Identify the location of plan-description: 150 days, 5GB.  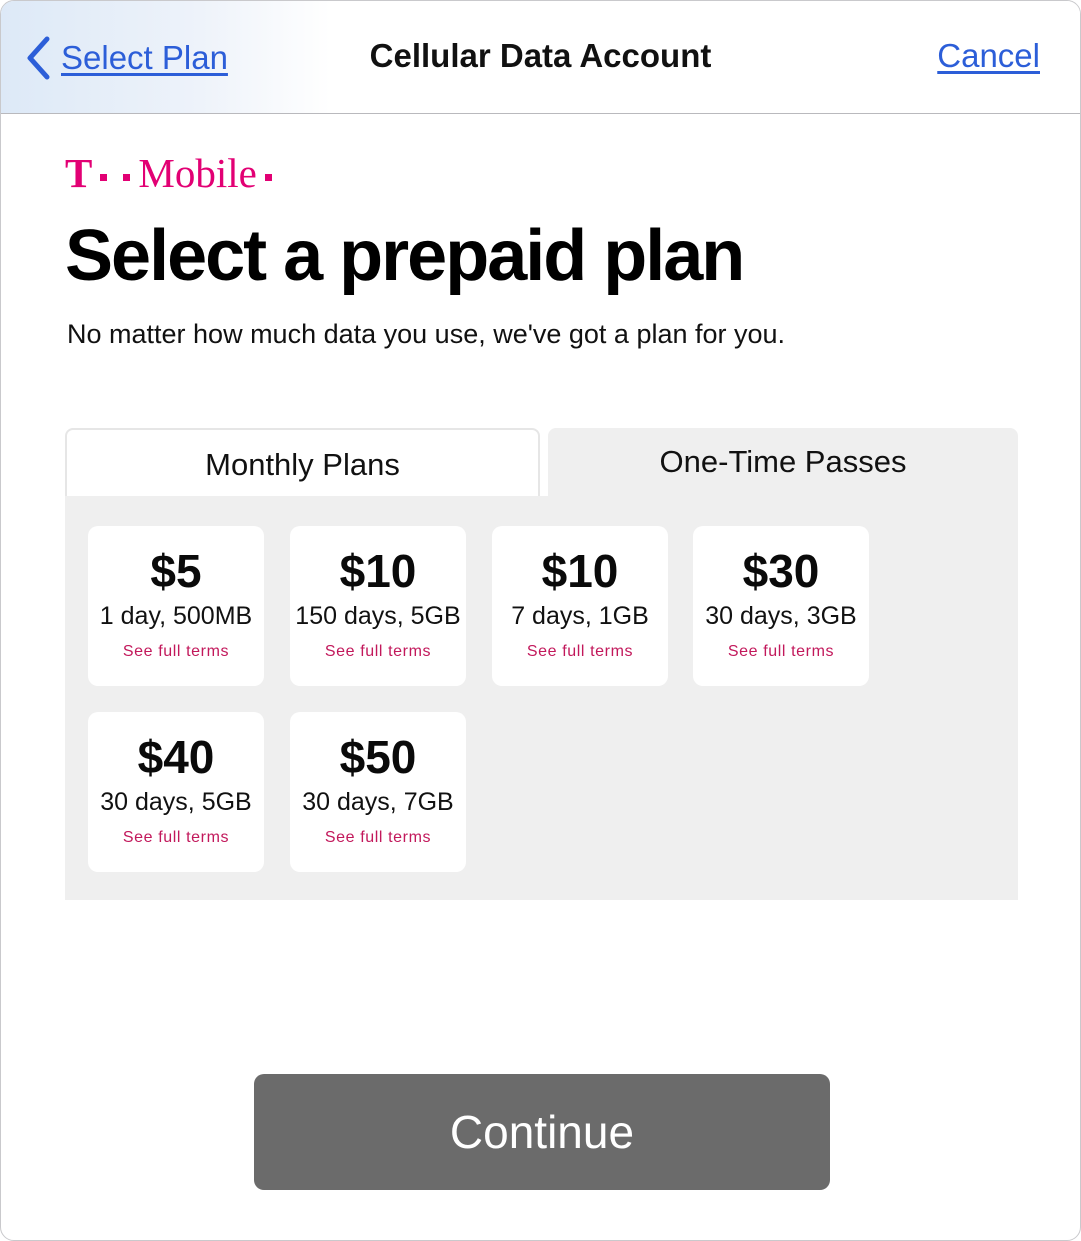
(378, 616).